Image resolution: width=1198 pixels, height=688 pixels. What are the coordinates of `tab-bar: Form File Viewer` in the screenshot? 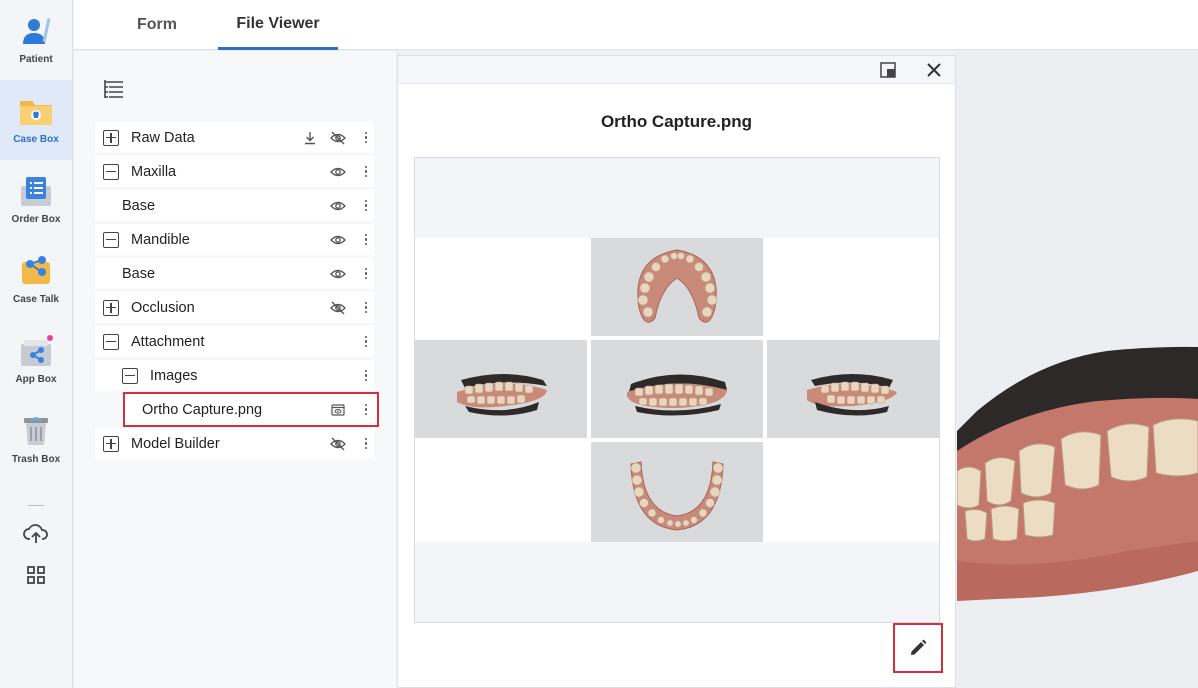 It's located at (636, 25).